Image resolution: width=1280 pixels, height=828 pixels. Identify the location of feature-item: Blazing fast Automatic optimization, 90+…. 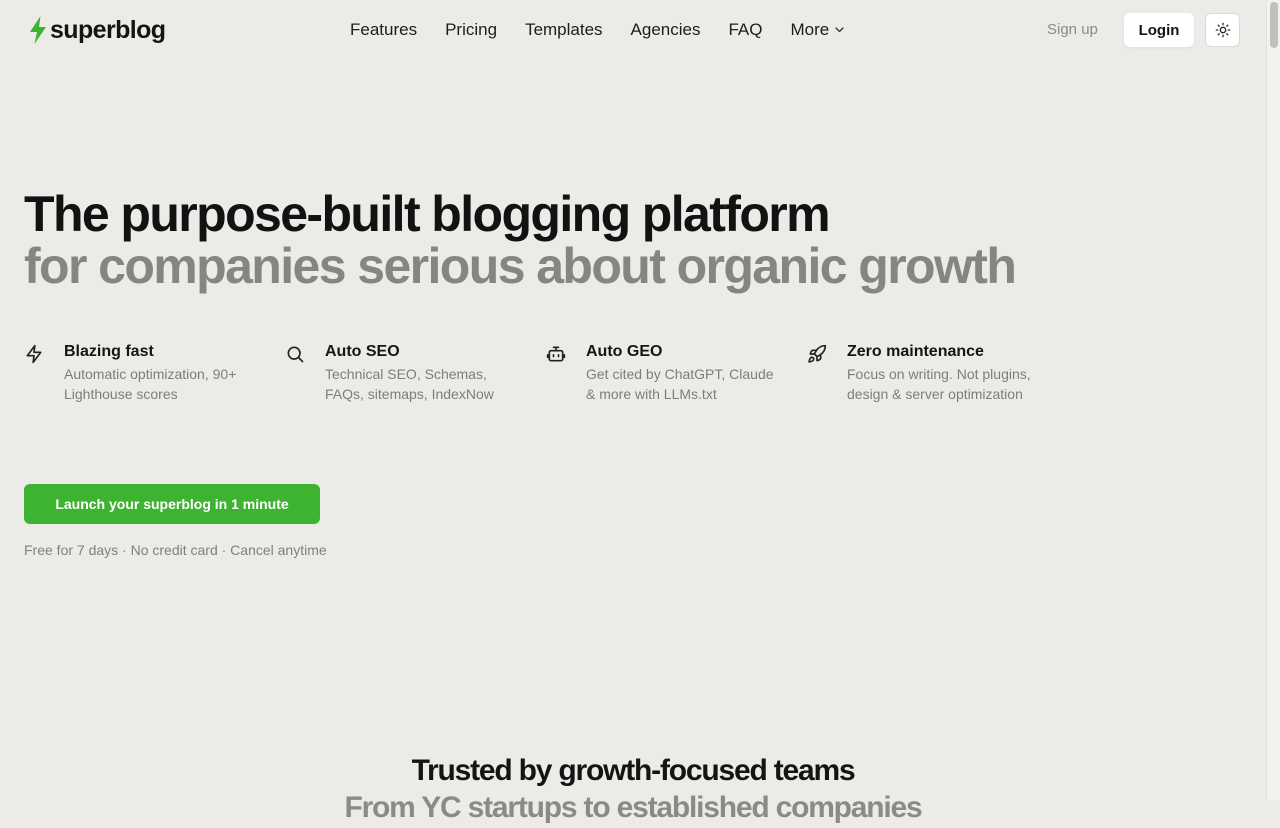
(154, 373).